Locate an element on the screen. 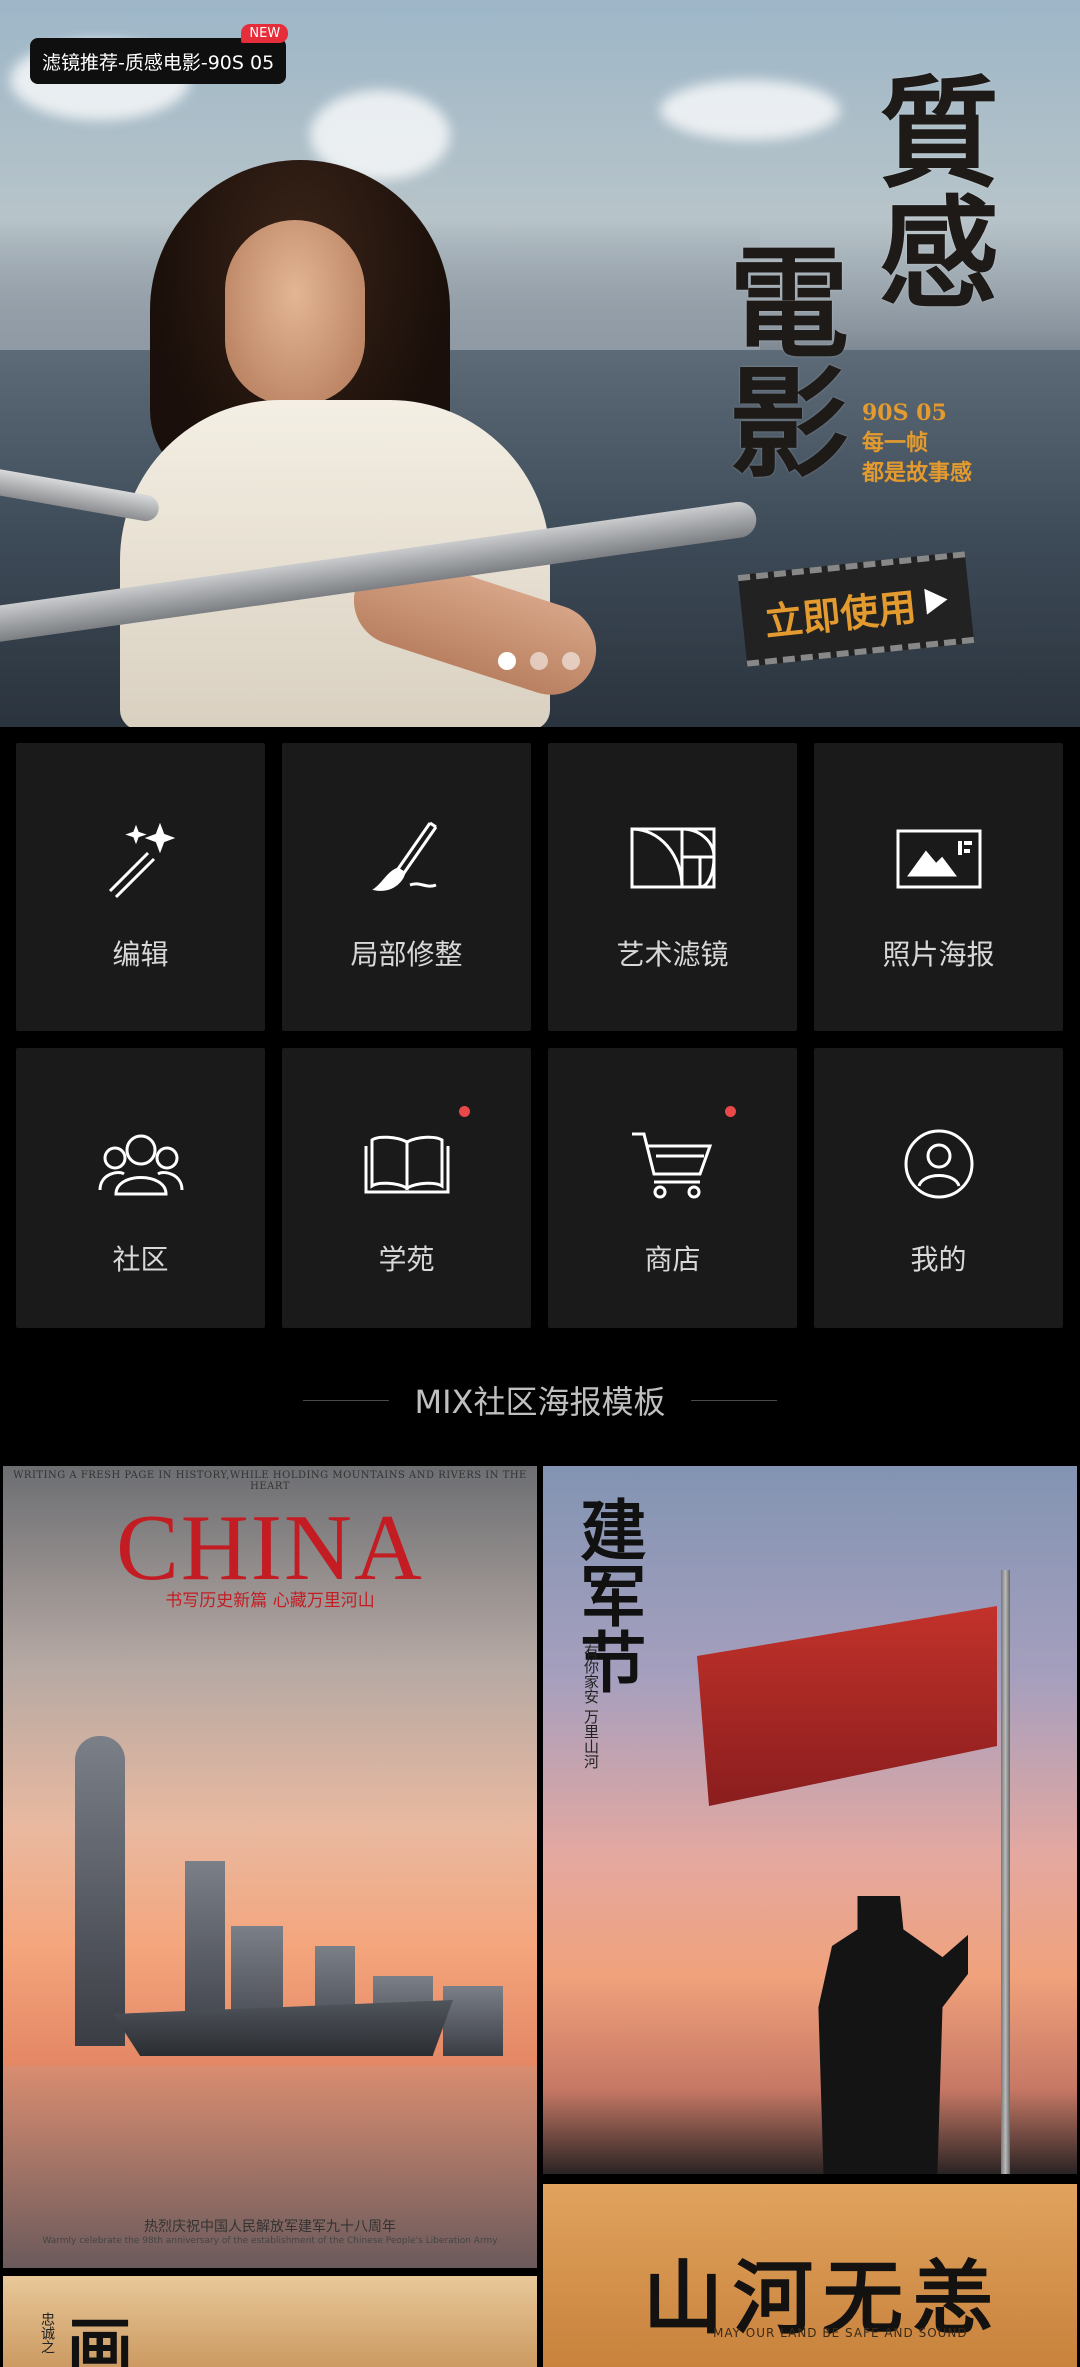 The height and width of the screenshot is (2367, 1080). flag is located at coordinates (847, 1706).